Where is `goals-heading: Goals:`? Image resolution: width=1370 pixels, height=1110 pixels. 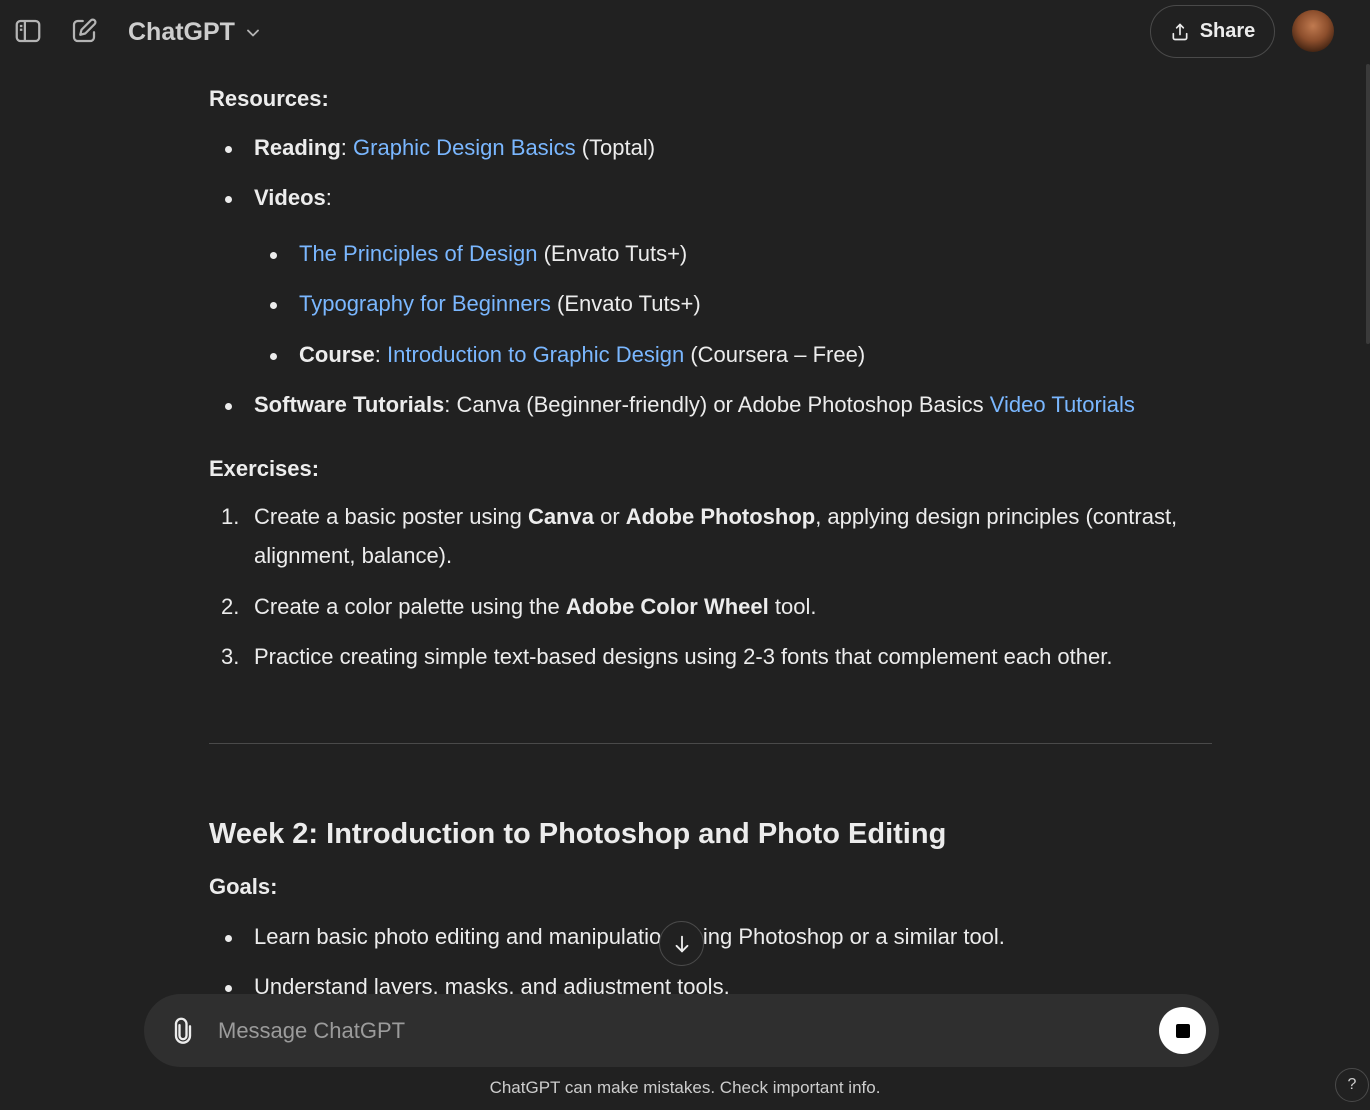
goals-heading: Goals: is located at coordinates (243, 886).